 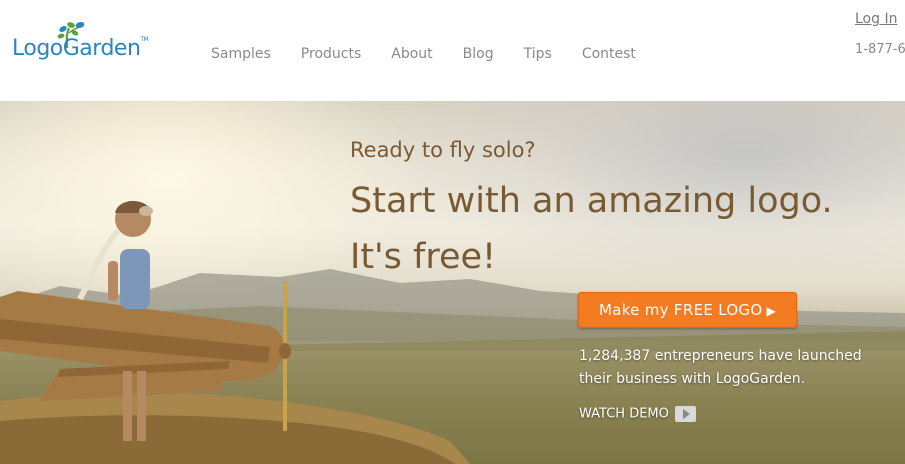 I want to click on watch-demo-link: WATCH DEMO, so click(x=637, y=414).